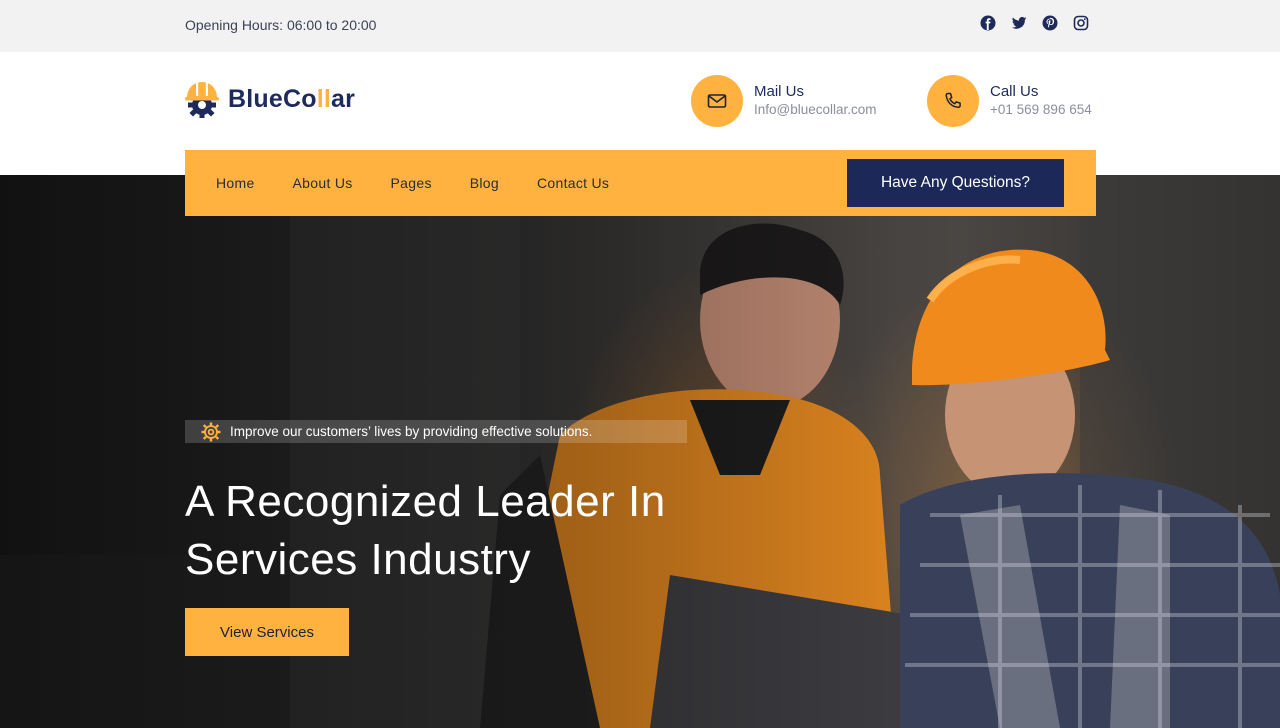  Describe the element at coordinates (323, 183) in the screenshot. I see `nav-item-about-us: About Us` at that location.